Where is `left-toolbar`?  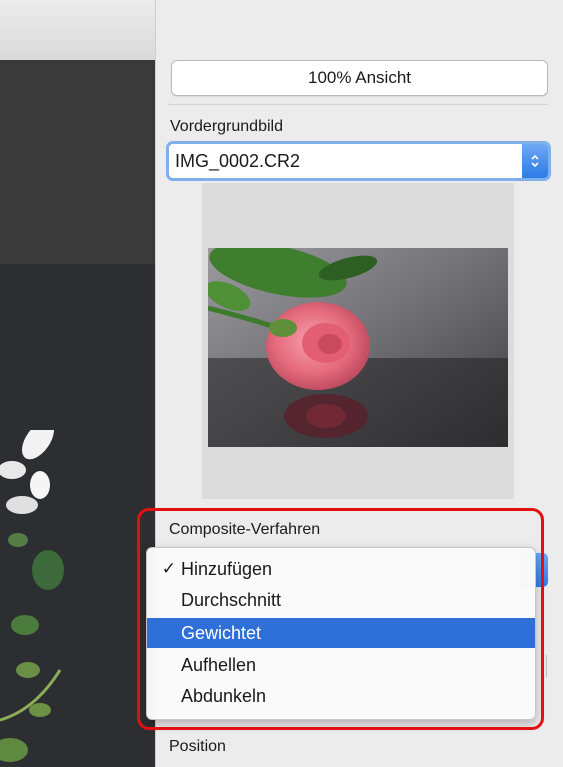
left-toolbar is located at coordinates (77, 30).